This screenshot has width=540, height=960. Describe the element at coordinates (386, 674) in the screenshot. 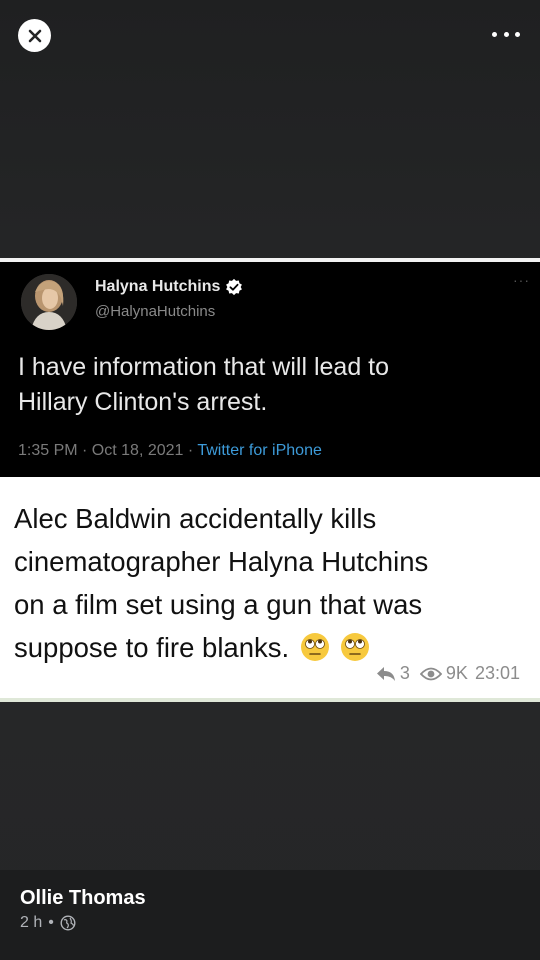

I see `reply-icon` at that location.